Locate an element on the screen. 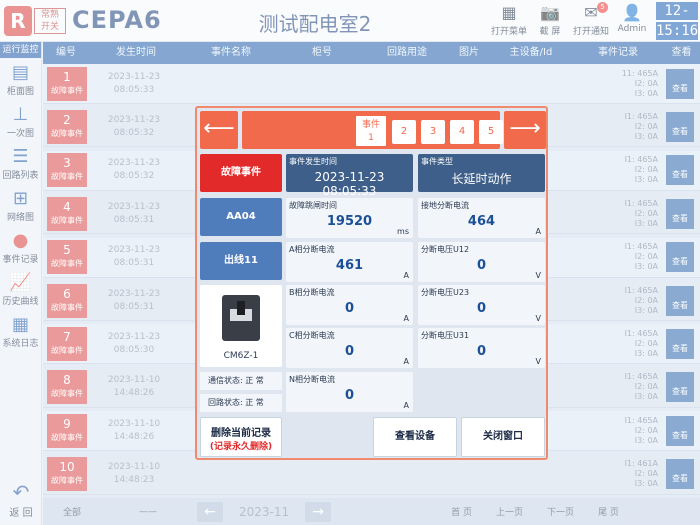 The width and height of the screenshot is (700, 525). event-page-bar: 事件 1 2 3 4 5 is located at coordinates (372, 130).